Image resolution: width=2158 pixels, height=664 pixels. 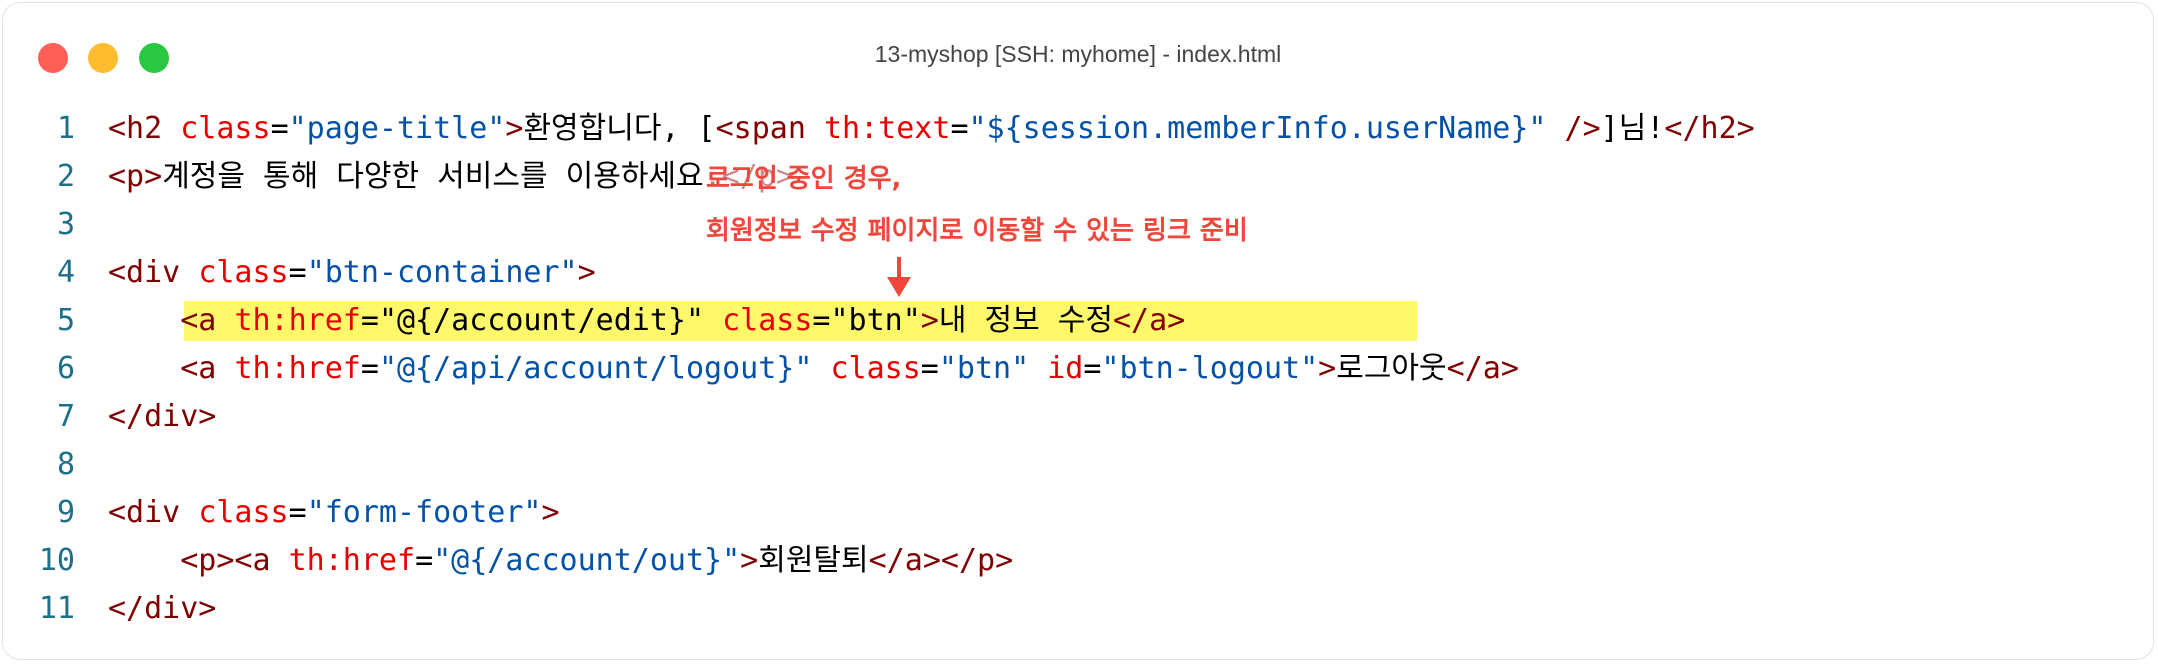 What do you see at coordinates (65, 128) in the screenshot?
I see `line-number: 1` at bounding box center [65, 128].